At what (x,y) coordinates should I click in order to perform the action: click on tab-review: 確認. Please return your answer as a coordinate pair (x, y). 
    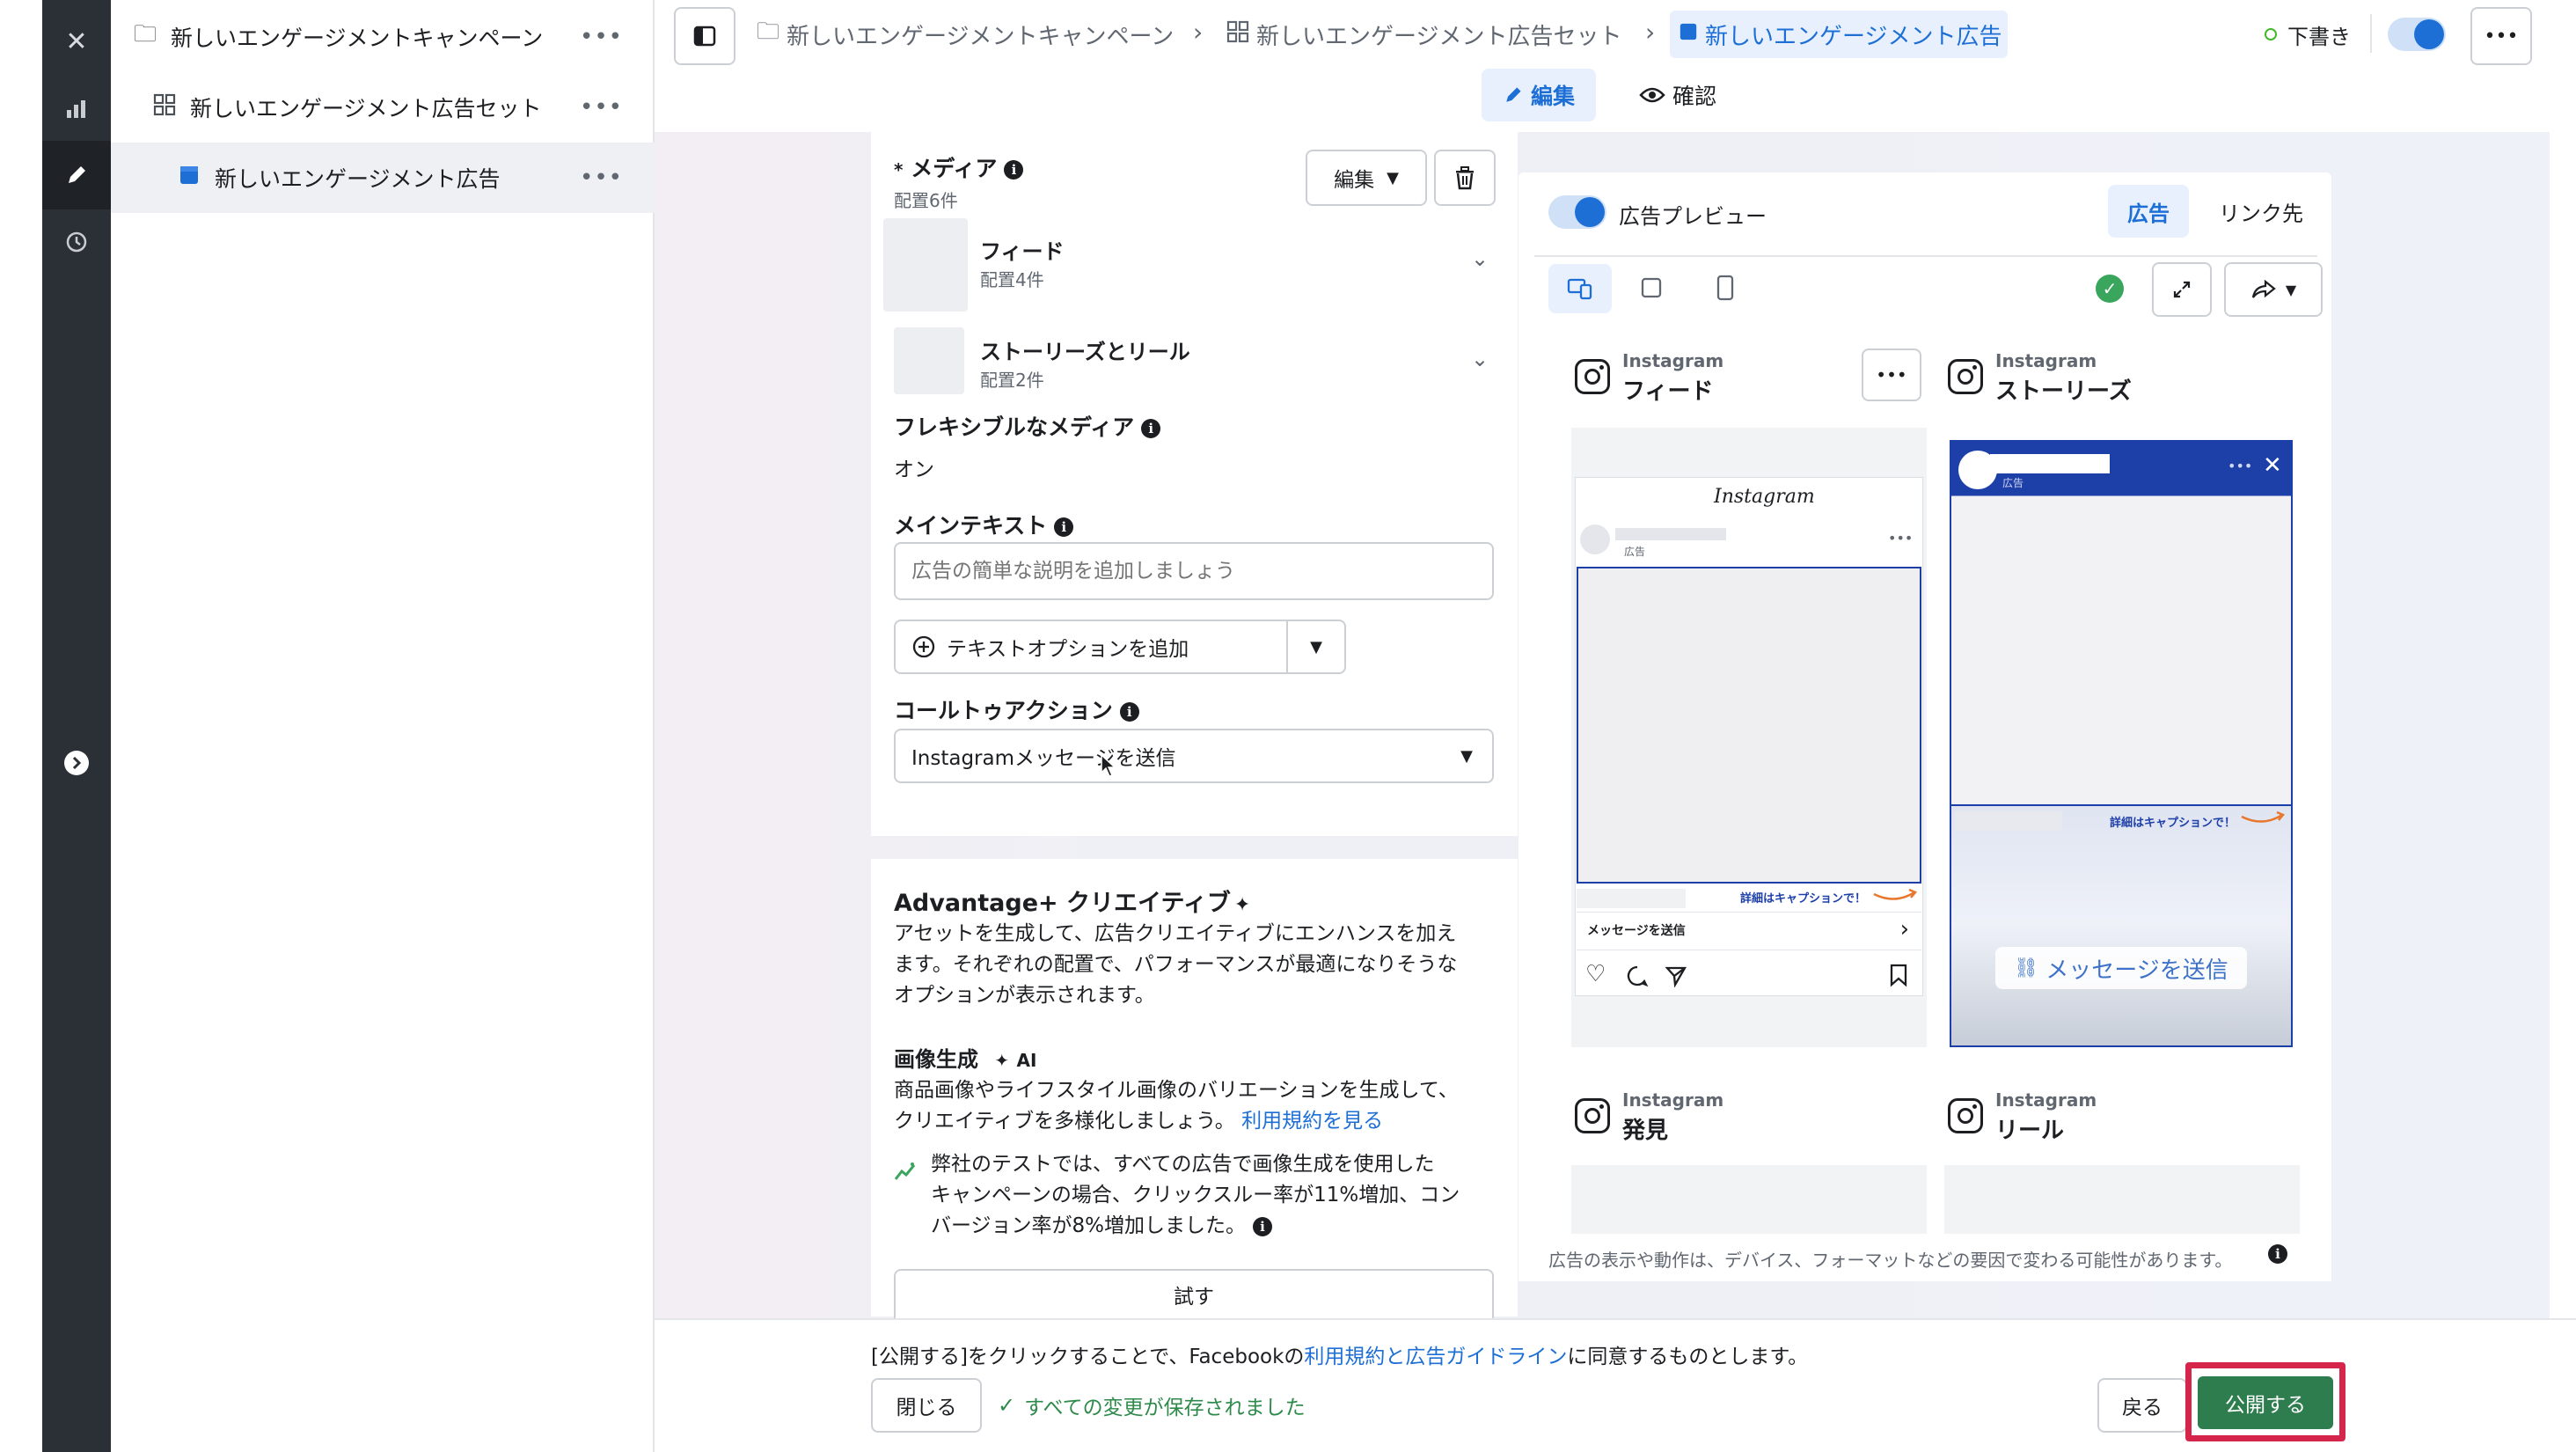
    Looking at the image, I should click on (1678, 95).